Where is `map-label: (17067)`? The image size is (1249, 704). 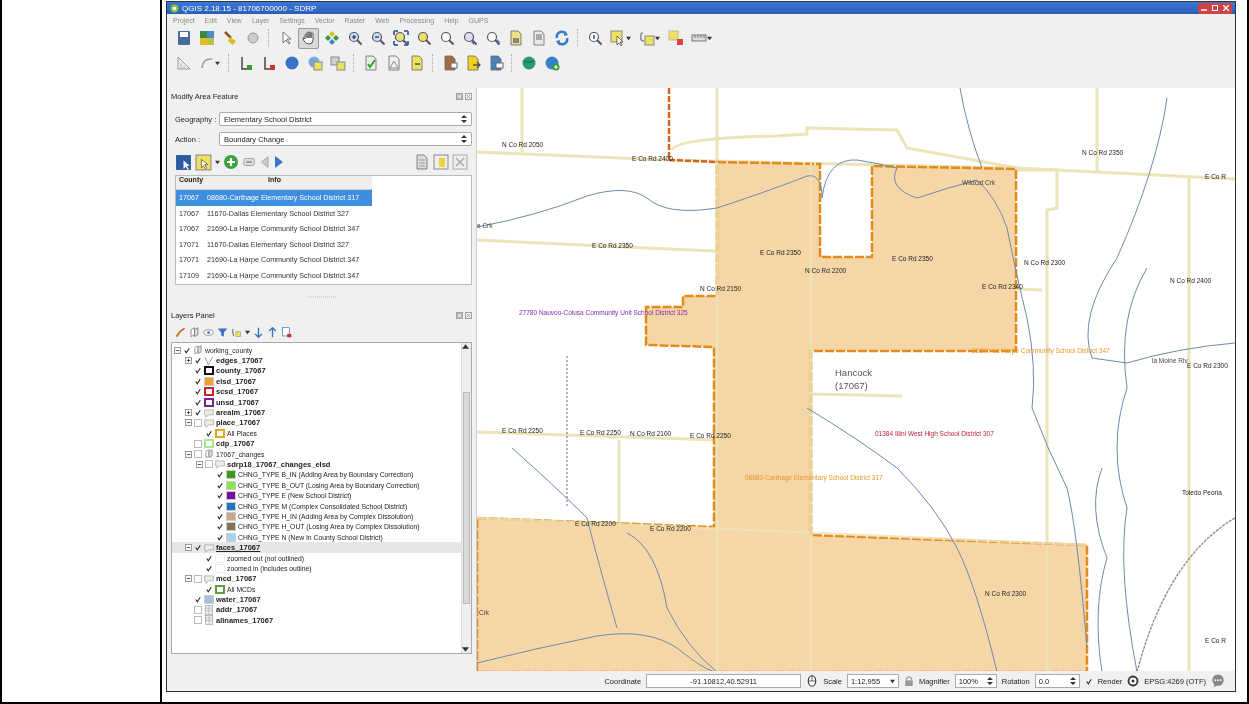 map-label: (17067) is located at coordinates (851, 386).